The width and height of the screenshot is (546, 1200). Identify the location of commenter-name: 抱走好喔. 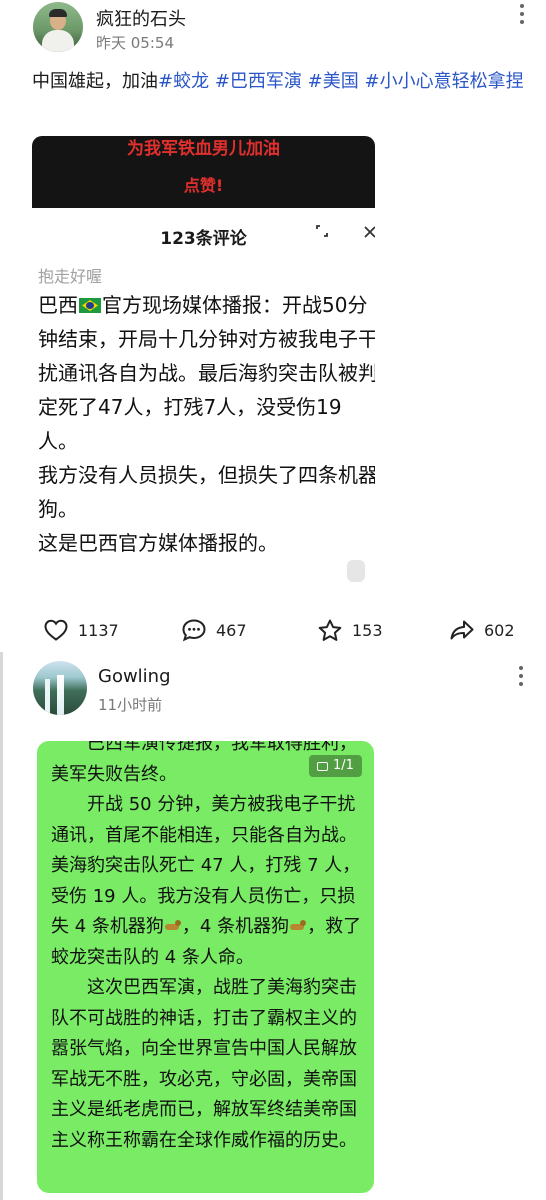
(70, 276).